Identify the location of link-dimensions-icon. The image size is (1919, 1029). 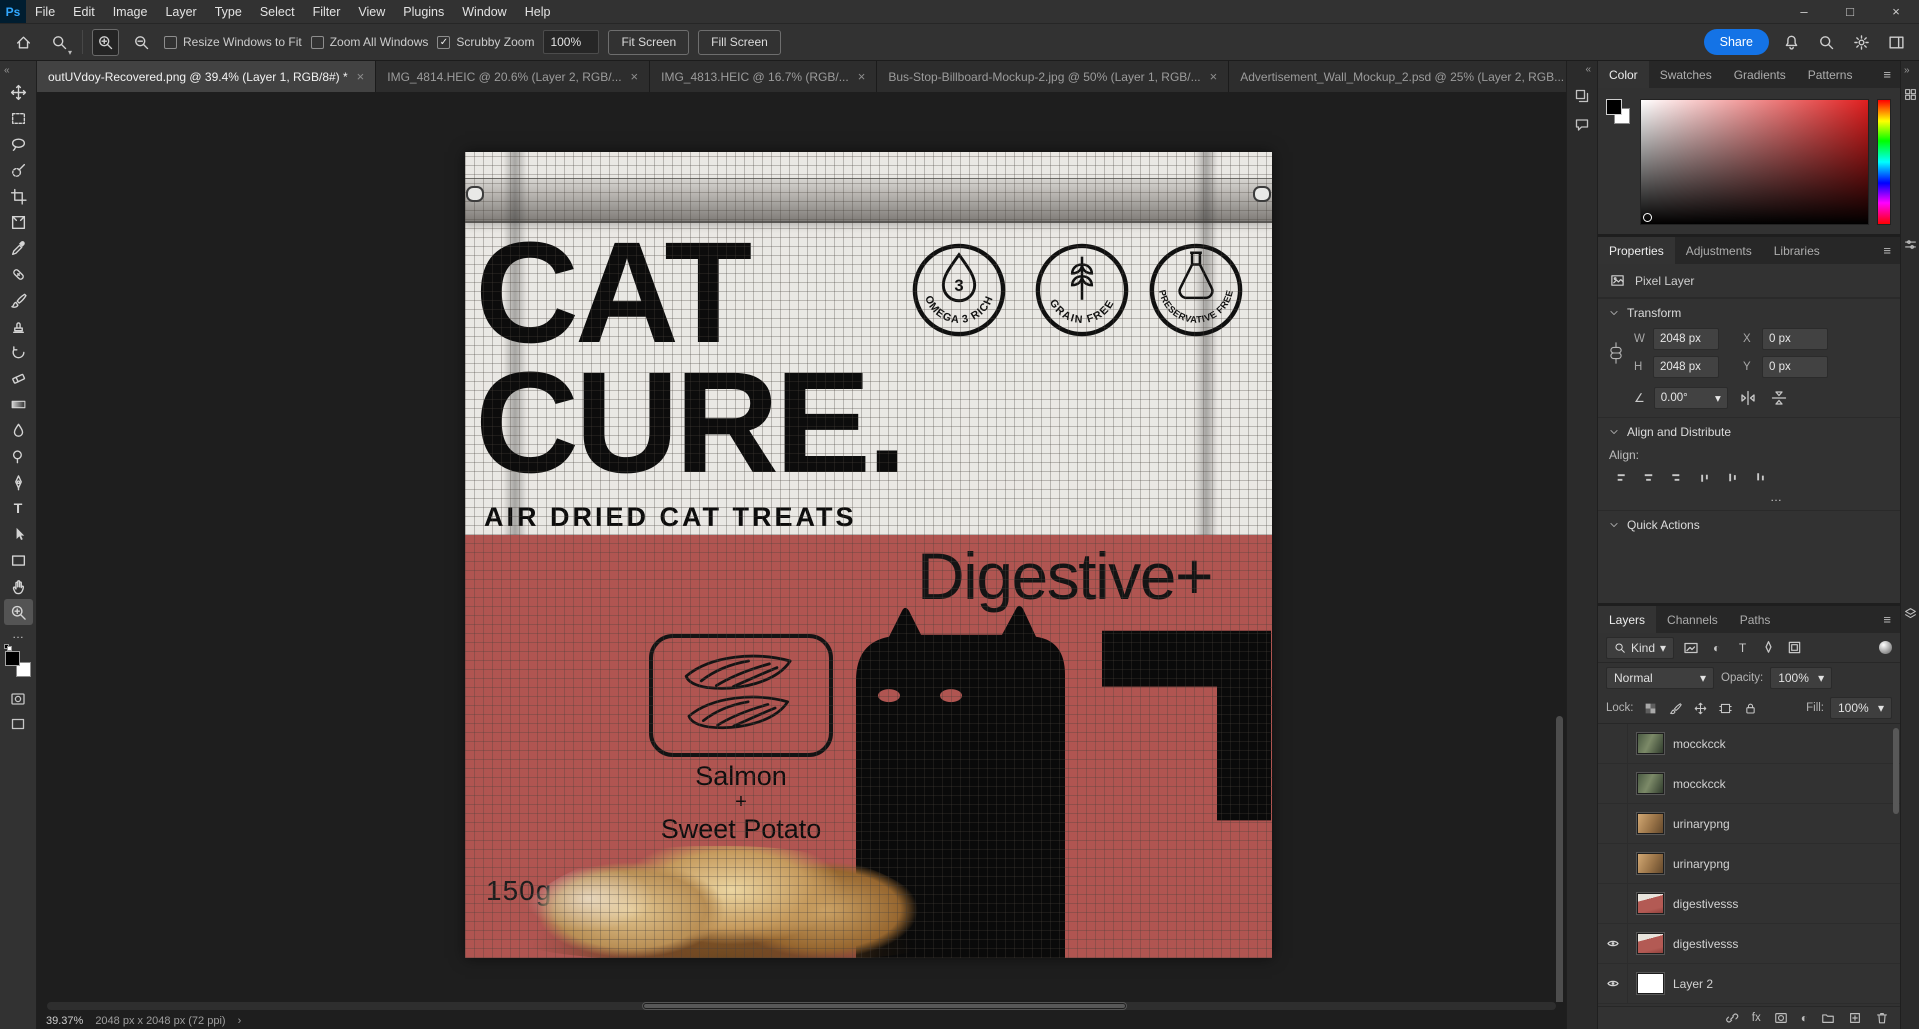
(1616, 353).